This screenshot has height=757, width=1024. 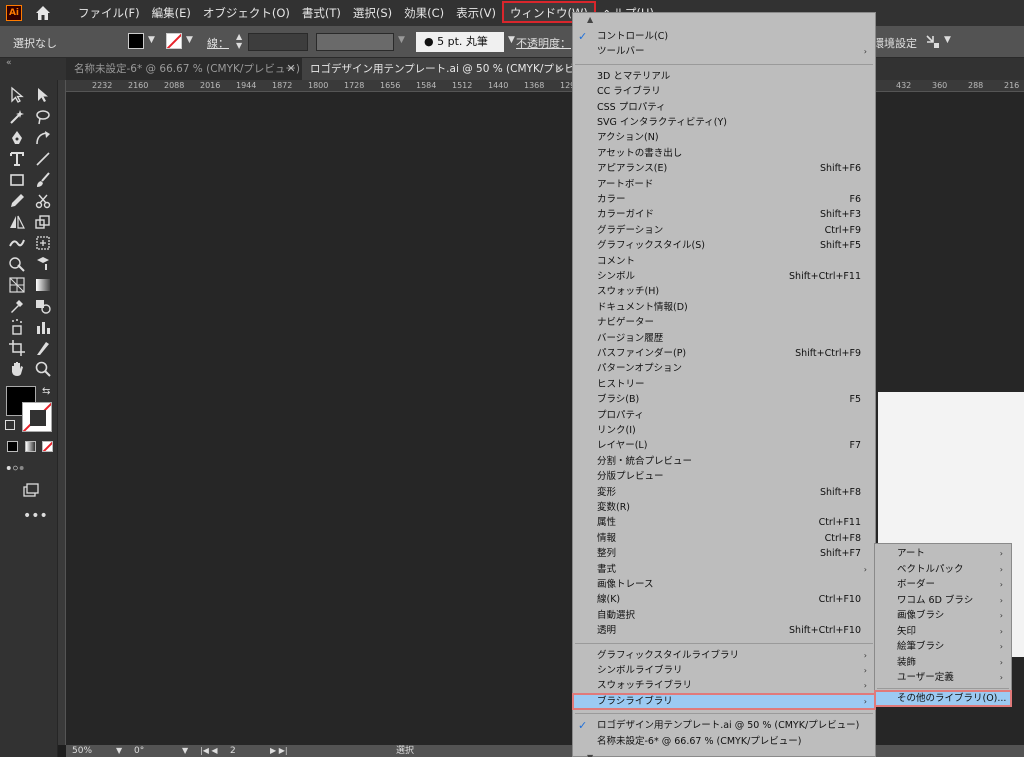 I want to click on gradient-mode-icon, so click(x=30, y=446).